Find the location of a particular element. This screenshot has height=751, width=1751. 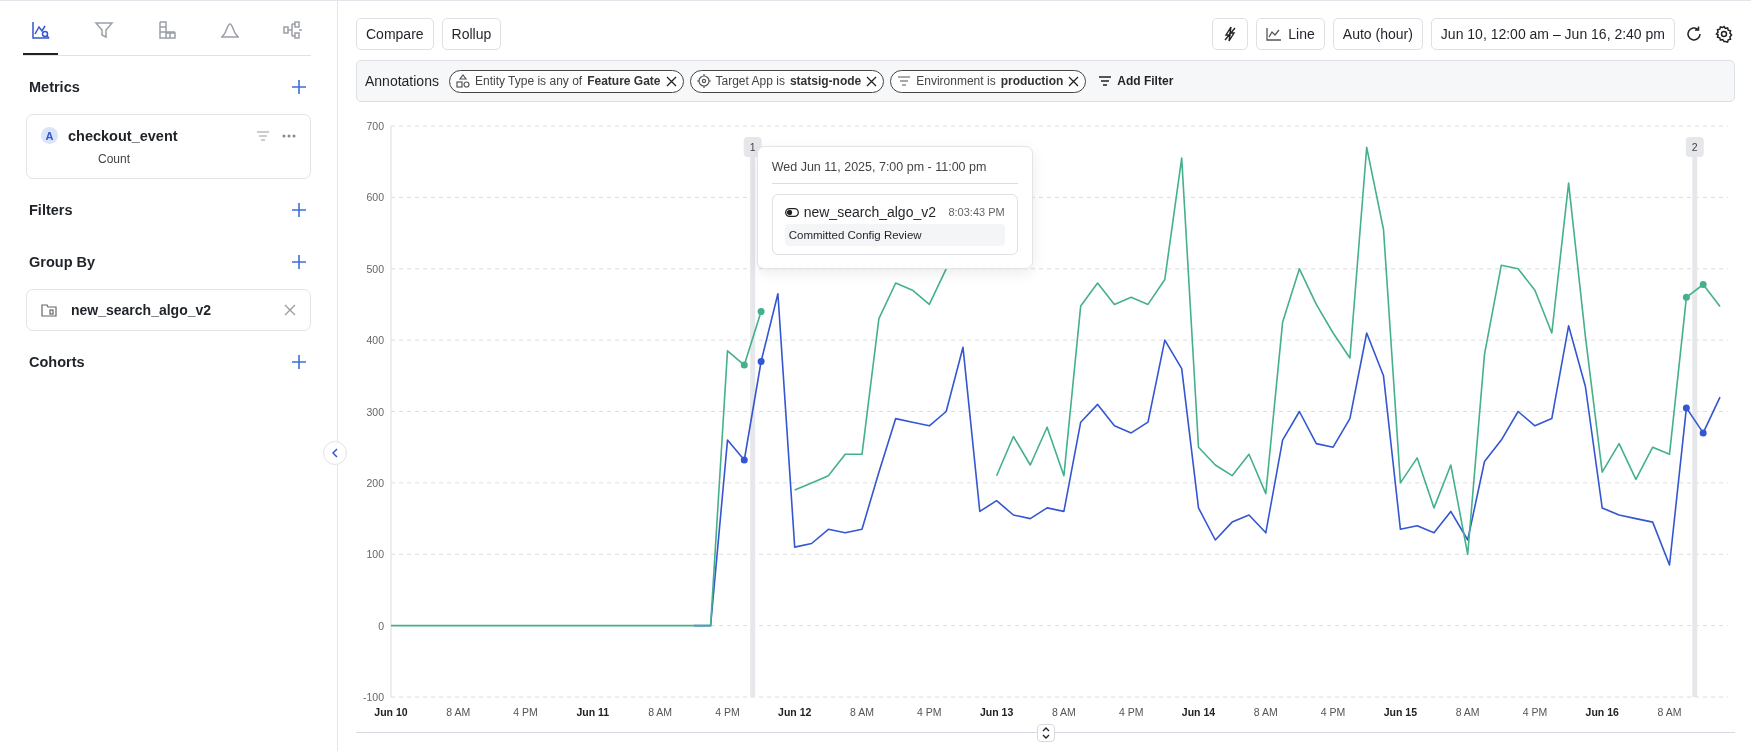

annotation: 2 is located at coordinates (1694, 147).